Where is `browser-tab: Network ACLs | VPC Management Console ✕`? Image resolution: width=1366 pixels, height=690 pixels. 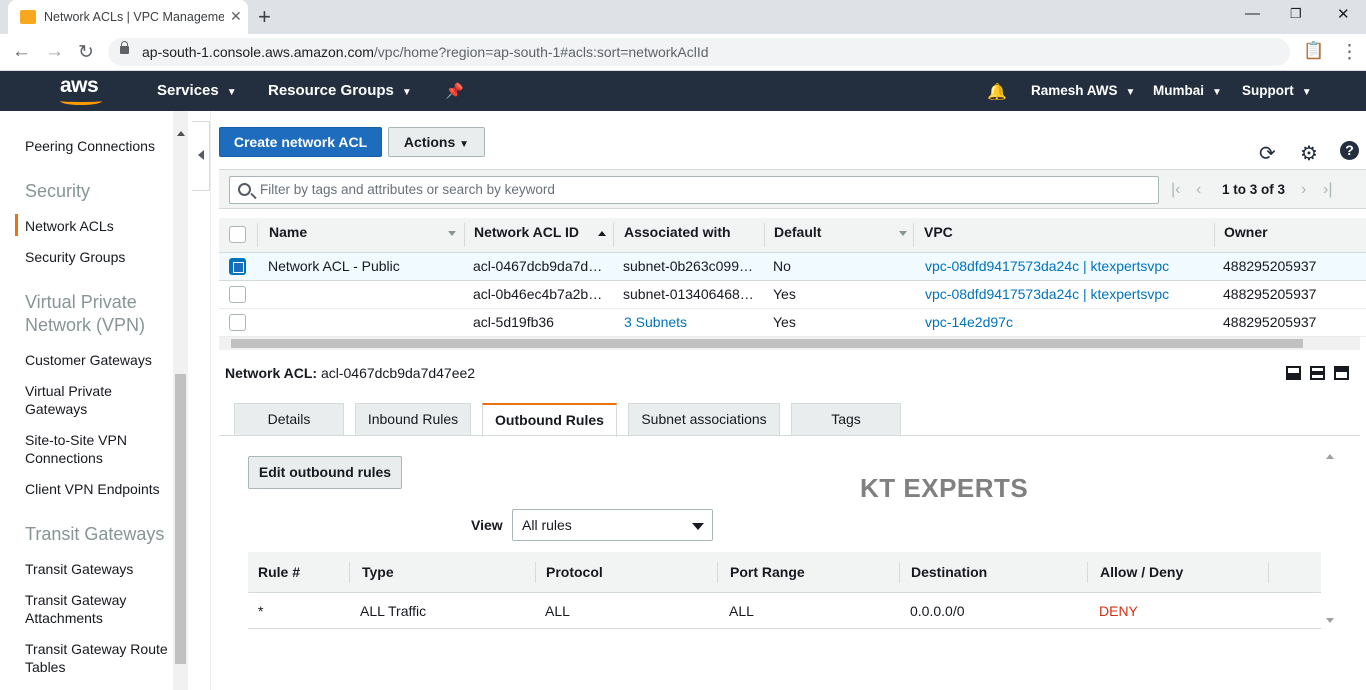 browser-tab: Network ACLs | VPC Management Console ✕ is located at coordinates (128, 17).